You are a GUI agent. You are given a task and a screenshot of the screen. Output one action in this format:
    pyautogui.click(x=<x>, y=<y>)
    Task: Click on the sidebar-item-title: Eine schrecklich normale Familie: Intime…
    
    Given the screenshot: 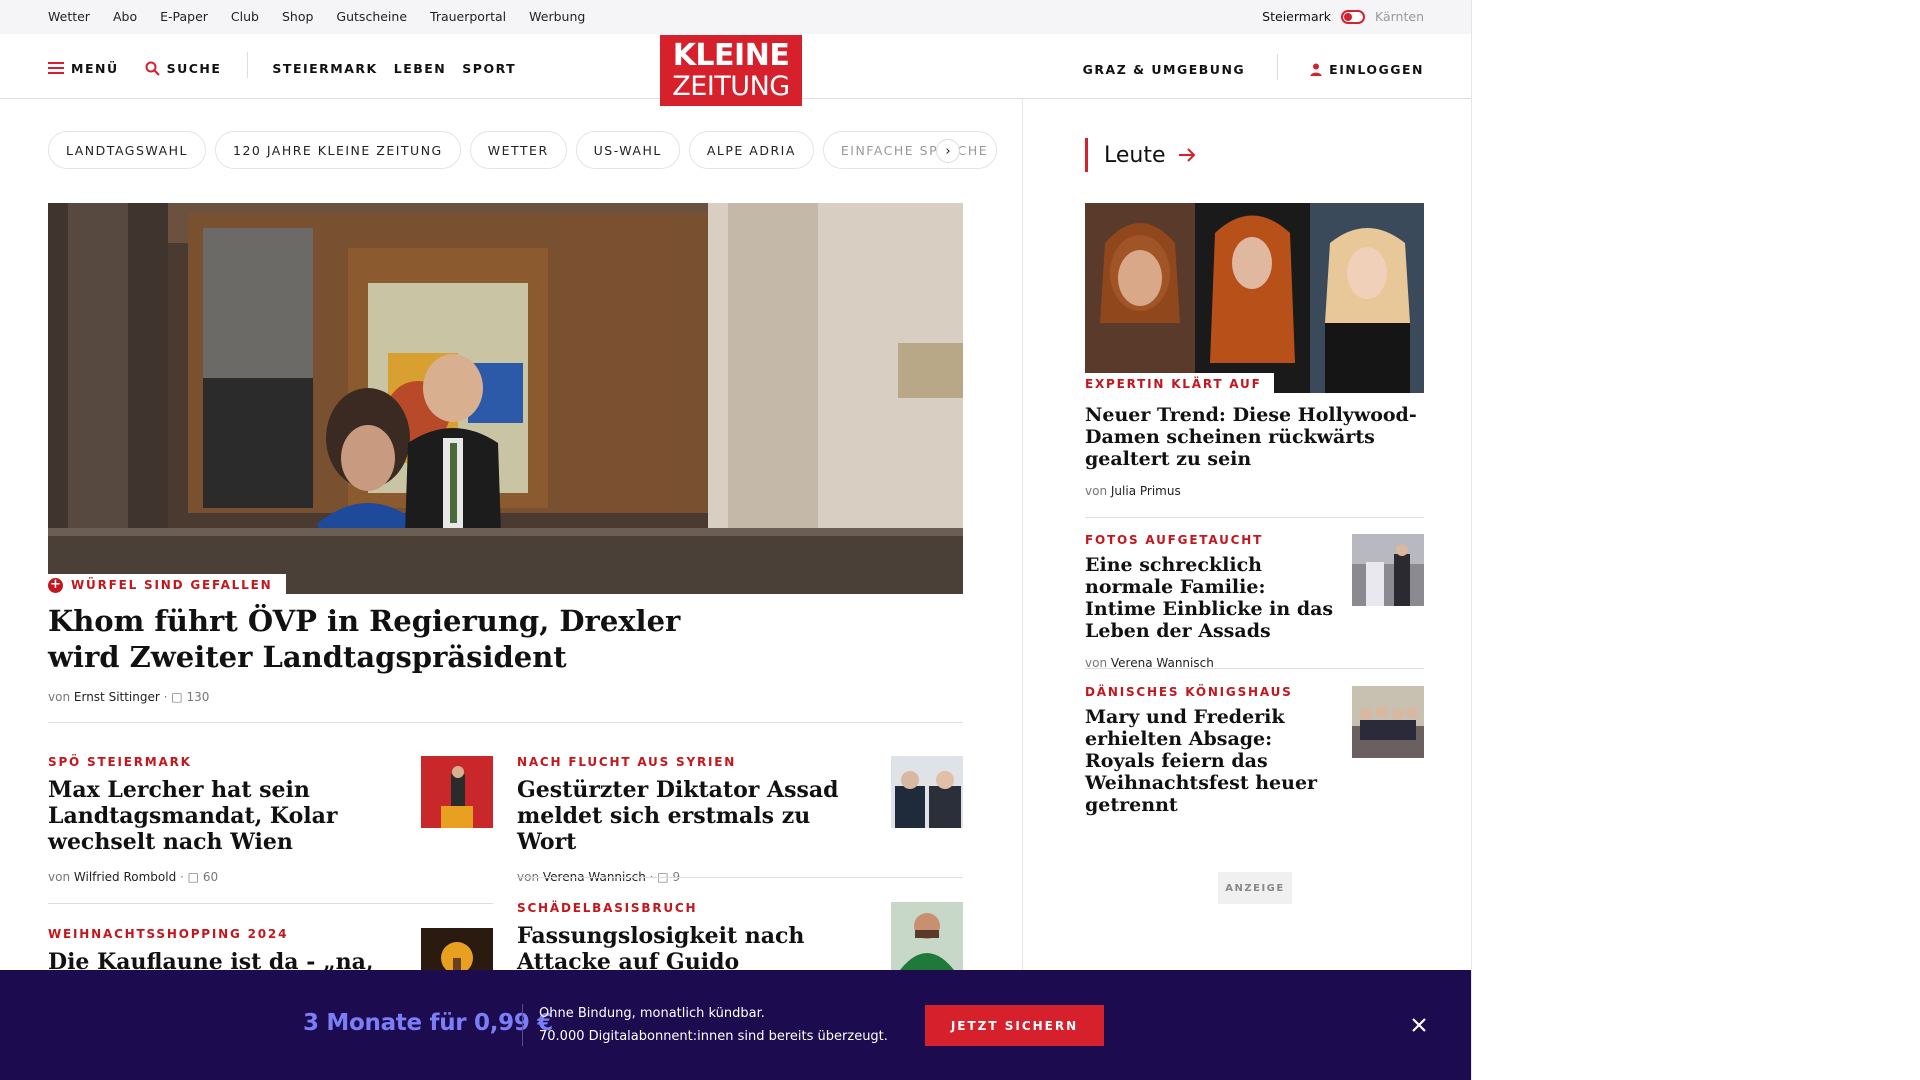 What is the action you would take?
    pyautogui.click(x=1210, y=598)
    